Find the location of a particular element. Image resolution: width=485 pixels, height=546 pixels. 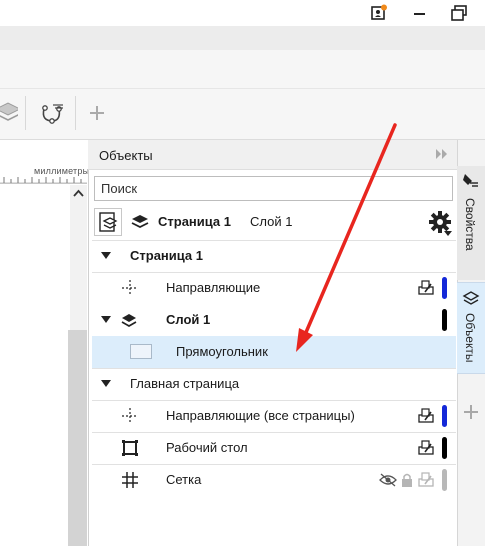

add-tab-icon is located at coordinates (471, 412).